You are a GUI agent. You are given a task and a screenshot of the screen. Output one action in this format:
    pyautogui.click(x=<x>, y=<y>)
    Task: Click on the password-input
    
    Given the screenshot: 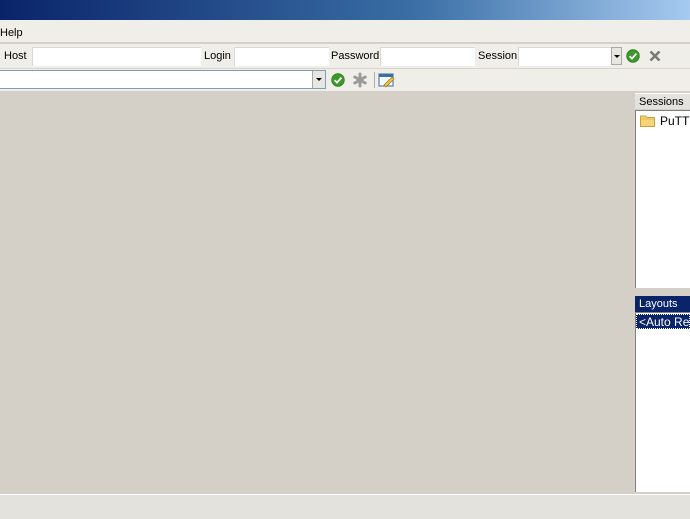 What is the action you would take?
    pyautogui.click(x=427, y=56)
    